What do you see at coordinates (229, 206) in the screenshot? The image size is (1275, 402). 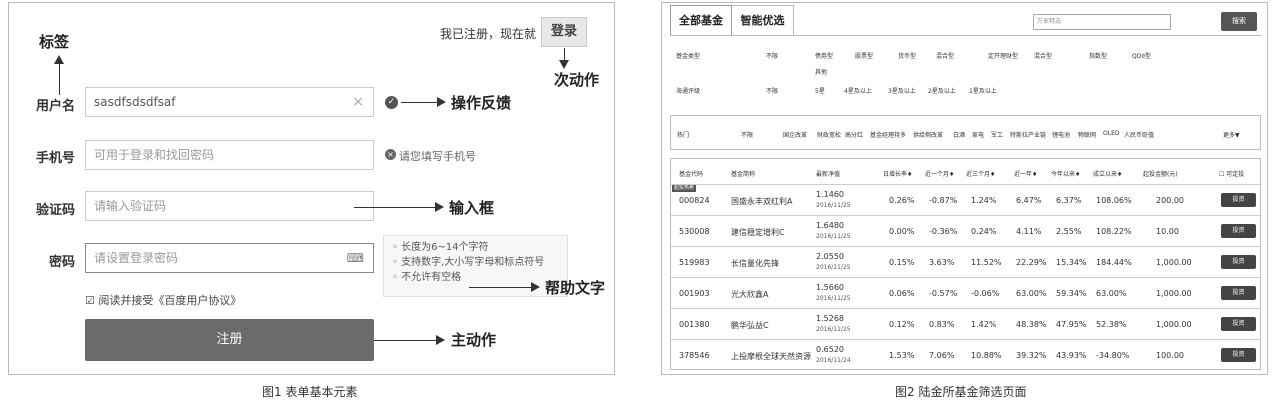 I see `code-input: 请输入验证码` at bounding box center [229, 206].